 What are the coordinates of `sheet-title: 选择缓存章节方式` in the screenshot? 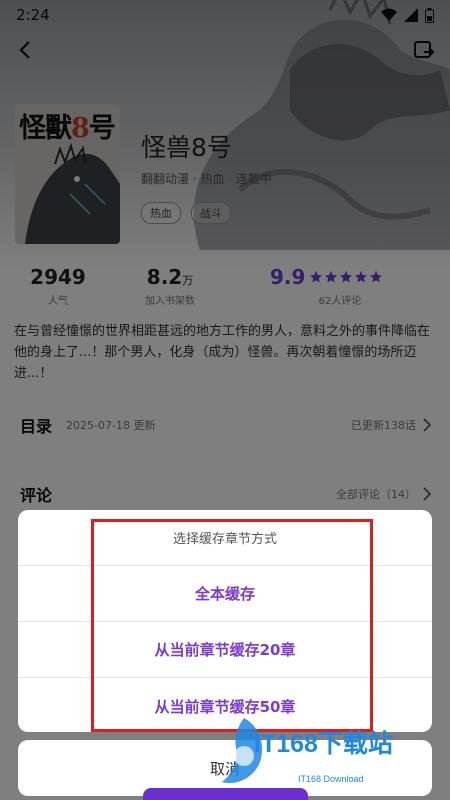 It's located at (225, 538).